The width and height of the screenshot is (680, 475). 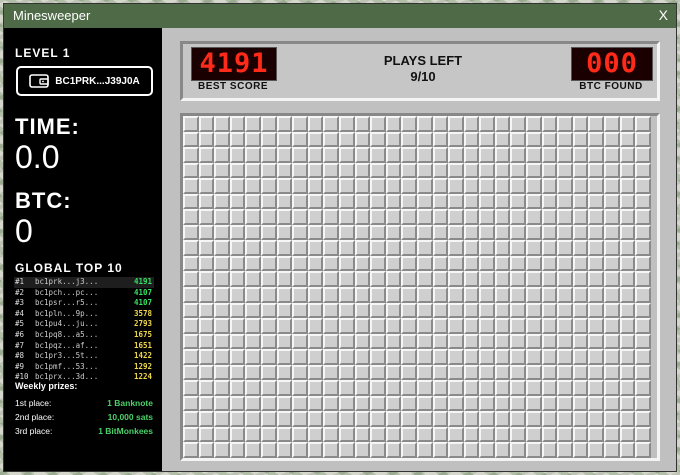 What do you see at coordinates (340, 16) in the screenshot?
I see `title-bar: Minesweeper X` at bounding box center [340, 16].